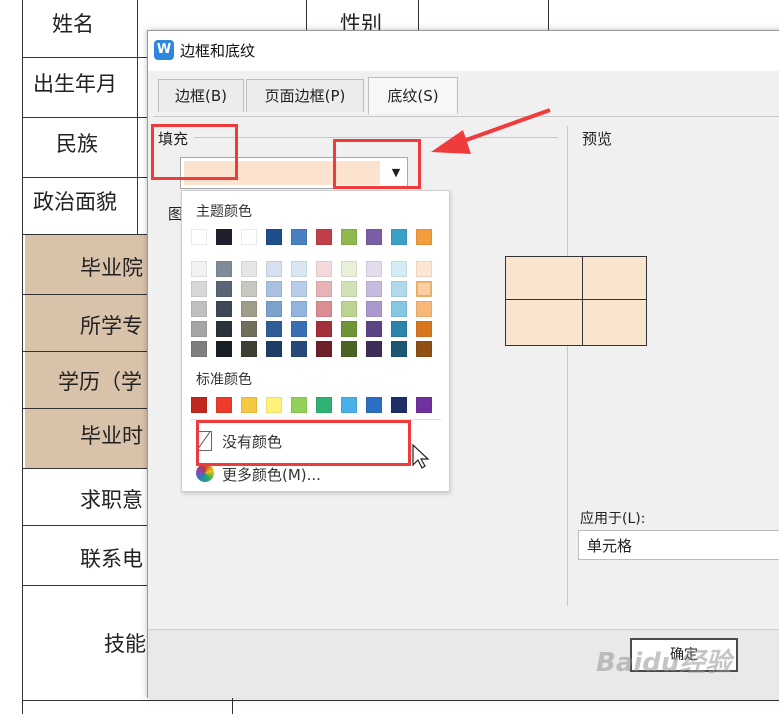 This screenshot has height=714, width=779. I want to click on annotation-box-no-color, so click(303, 443).